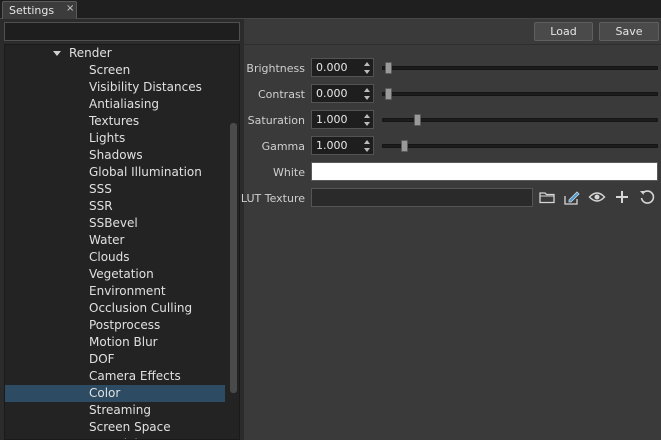 Image resolution: width=661 pixels, height=440 pixels. I want to click on tree-item-label: Vegetation, so click(121, 274).